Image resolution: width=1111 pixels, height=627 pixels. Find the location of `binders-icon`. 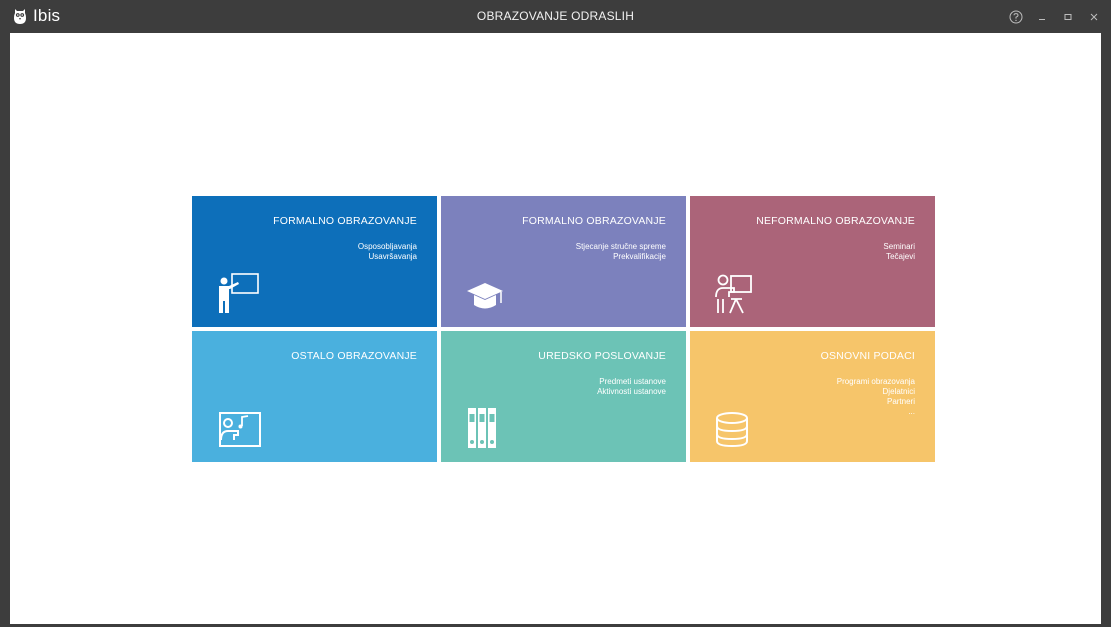

binders-icon is located at coordinates (482, 428).